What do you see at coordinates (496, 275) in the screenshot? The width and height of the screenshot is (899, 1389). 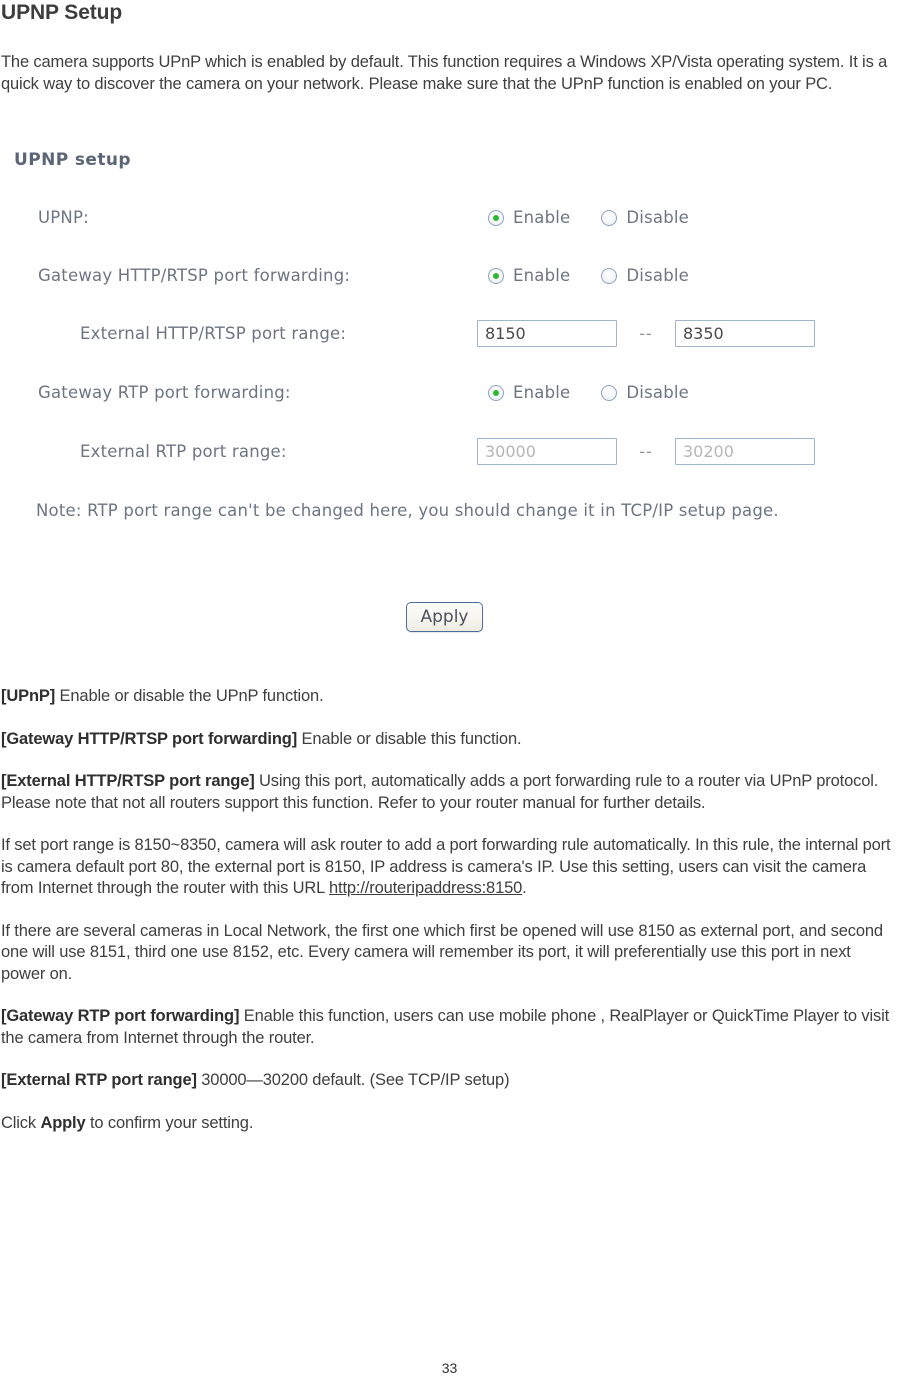 I see `radio-gateway-http-enable` at bounding box center [496, 275].